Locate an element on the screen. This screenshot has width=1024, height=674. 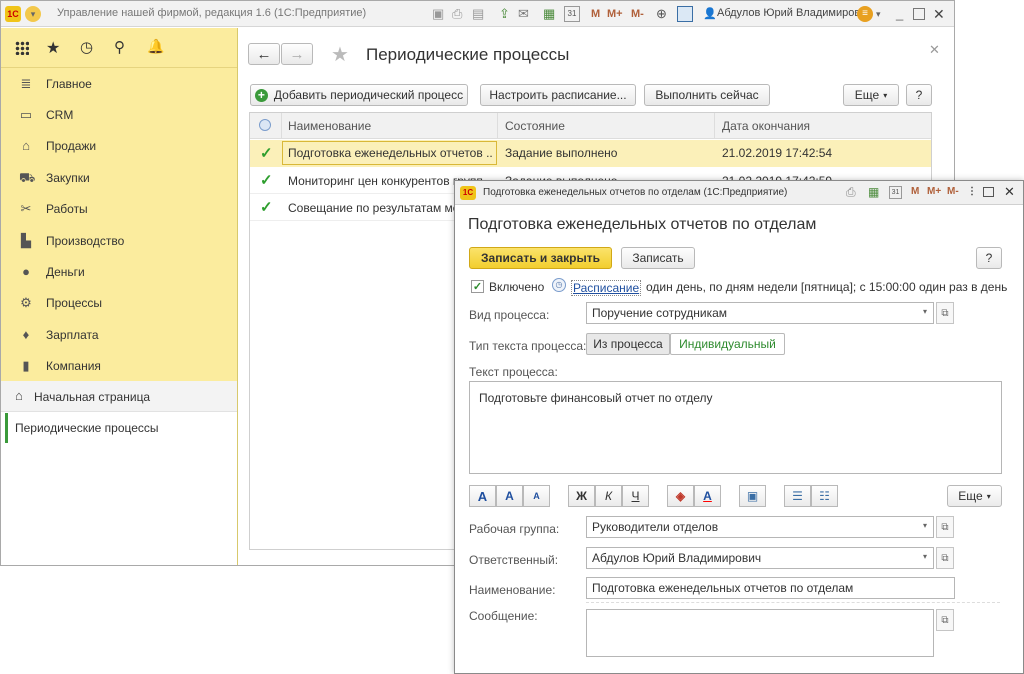
sidebar-item-3: ⛟ Закупки is located at coordinates (119, 177).